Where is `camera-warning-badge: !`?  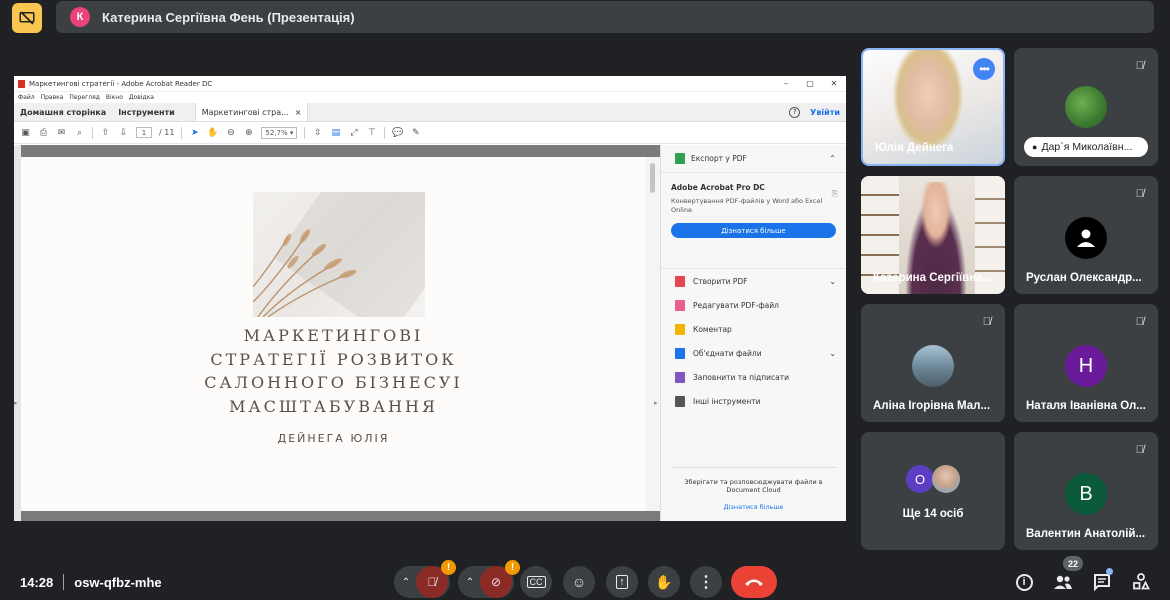
camera-warning-badge: ! is located at coordinates (512, 567).